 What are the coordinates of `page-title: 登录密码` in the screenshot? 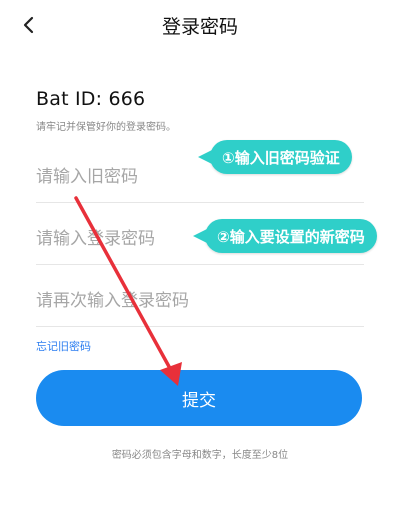 It's located at (199, 27).